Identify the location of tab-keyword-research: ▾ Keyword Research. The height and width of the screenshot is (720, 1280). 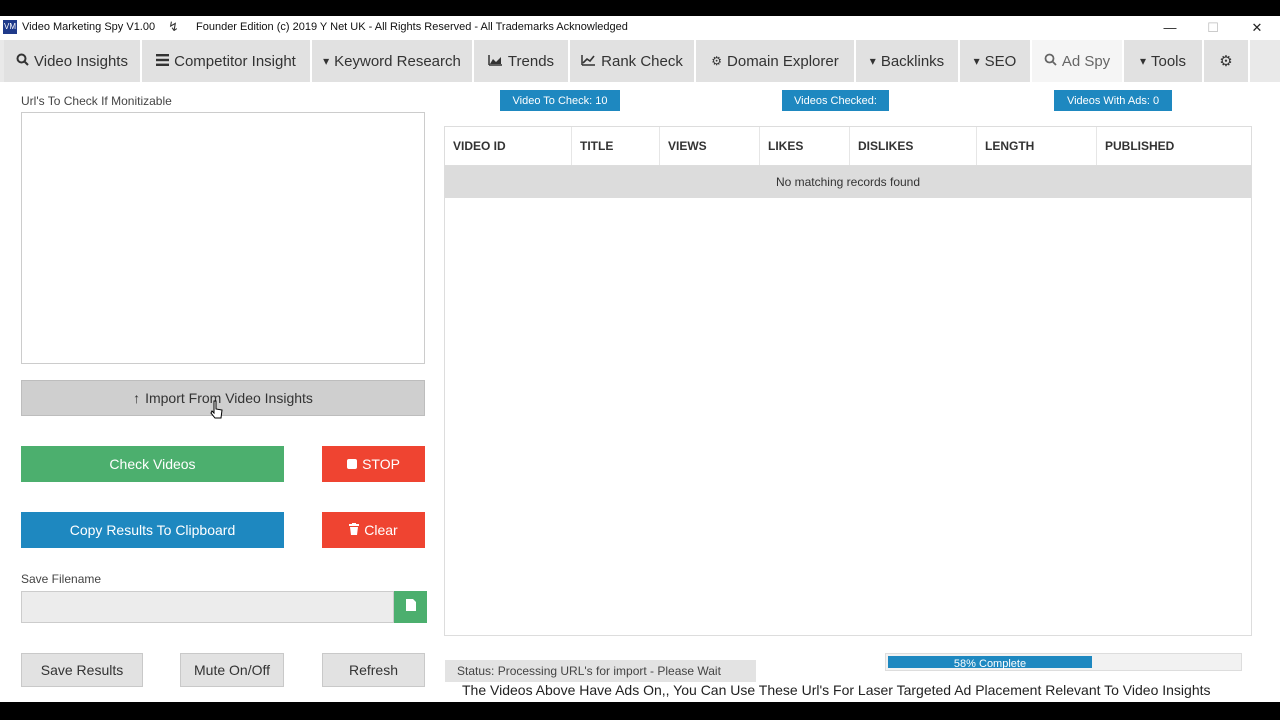
(393, 61).